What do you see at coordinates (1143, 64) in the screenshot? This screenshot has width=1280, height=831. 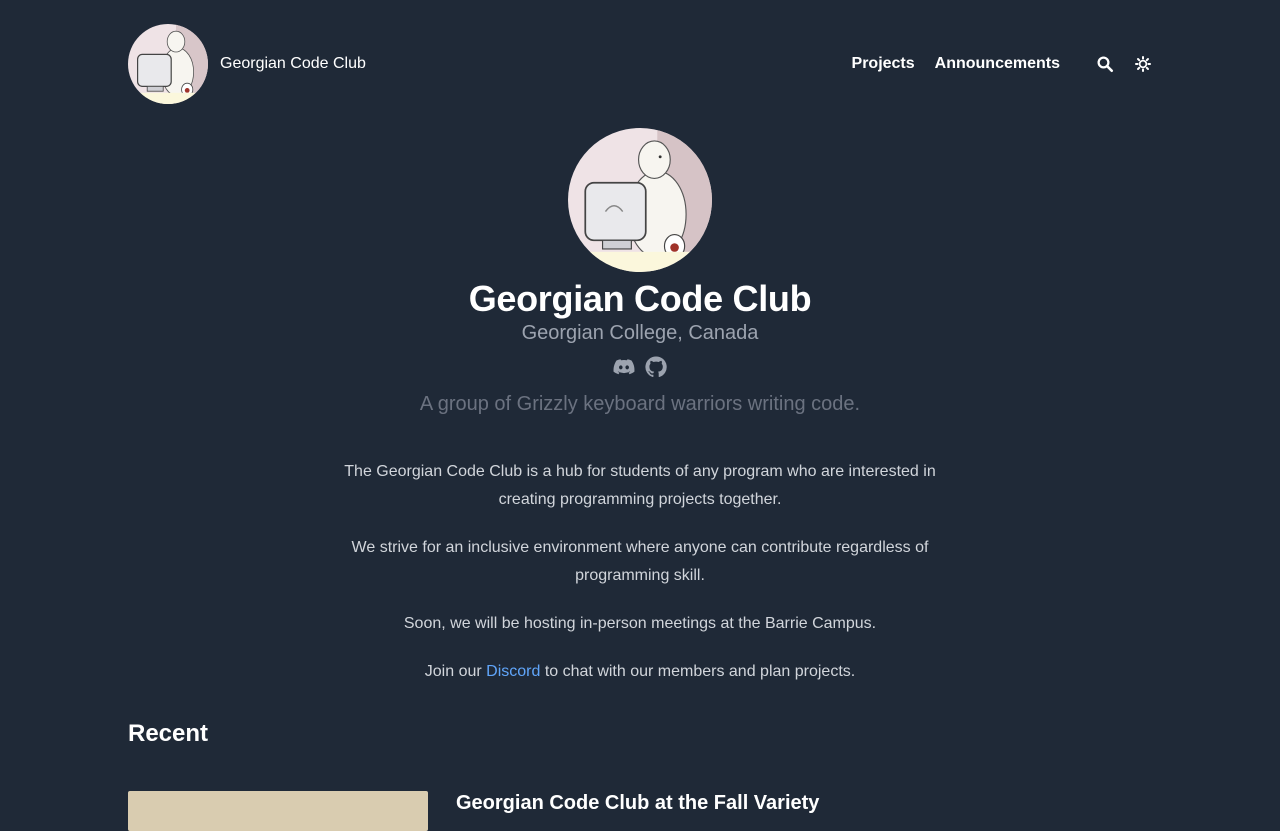 I see `sun-icon` at bounding box center [1143, 64].